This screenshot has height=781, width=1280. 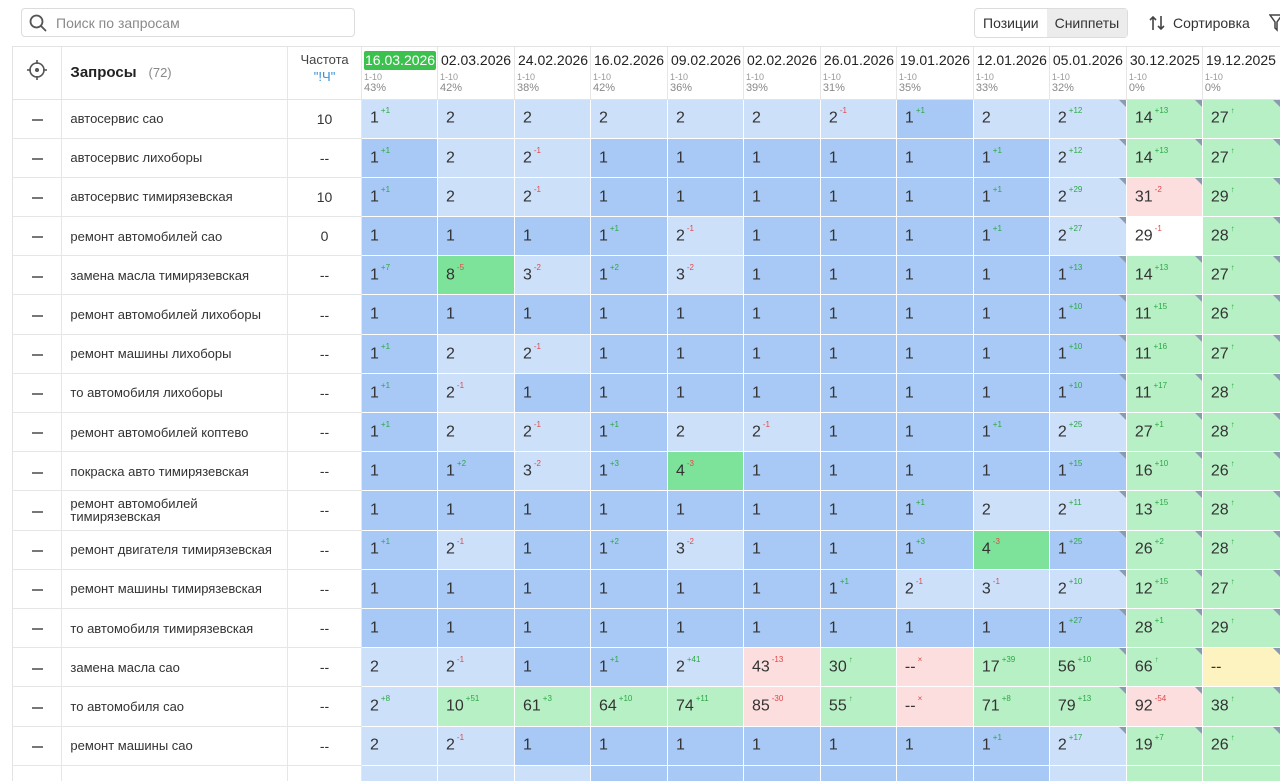 I want to click on query-text: то автомобиля сао, so click(x=175, y=706).